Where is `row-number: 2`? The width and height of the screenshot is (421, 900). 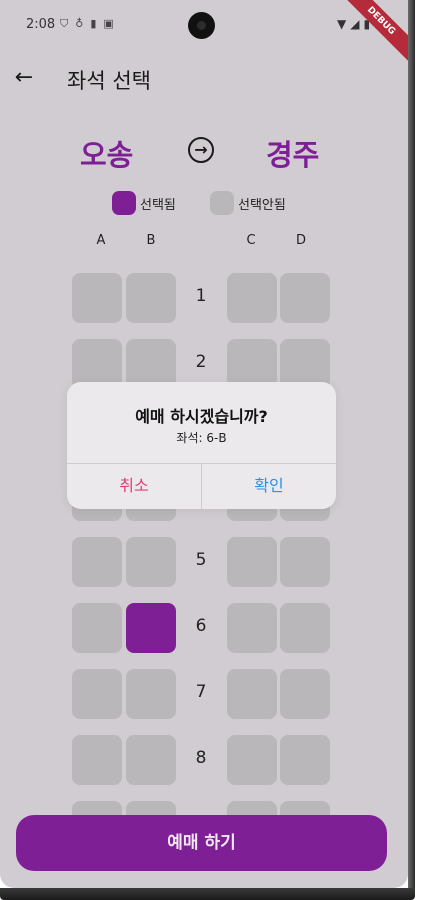 row-number: 2 is located at coordinates (201, 362).